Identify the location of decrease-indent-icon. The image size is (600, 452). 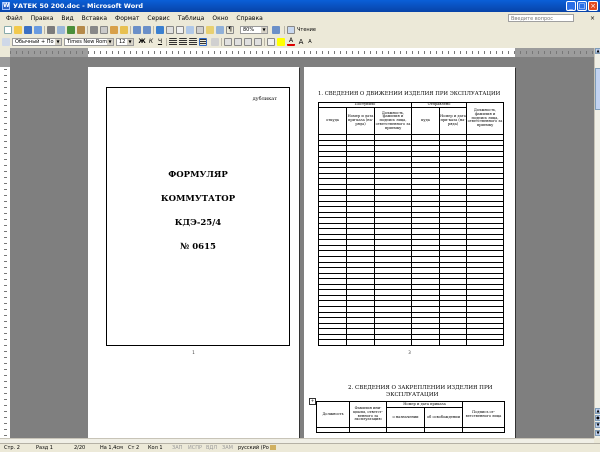
(248, 42).